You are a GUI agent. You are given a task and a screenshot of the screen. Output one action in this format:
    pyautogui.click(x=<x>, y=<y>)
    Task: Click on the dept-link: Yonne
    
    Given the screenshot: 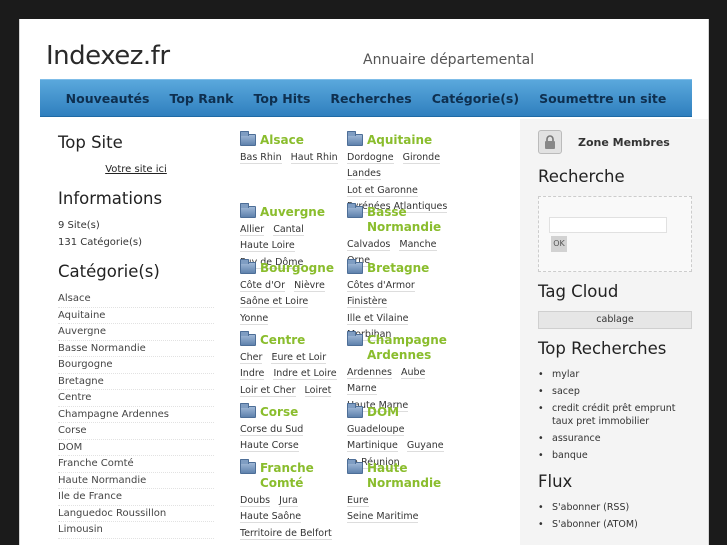 What is the action you would take?
    pyautogui.click(x=254, y=318)
    